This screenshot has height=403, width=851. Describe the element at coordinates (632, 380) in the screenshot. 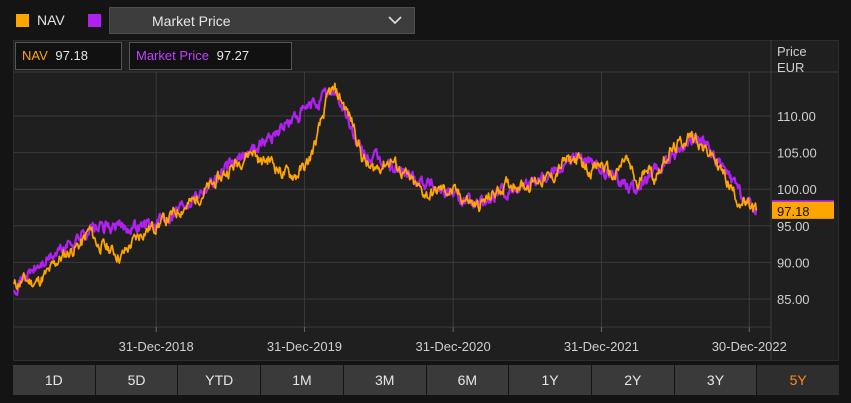

I see `range-button-2y: 2Y` at that location.